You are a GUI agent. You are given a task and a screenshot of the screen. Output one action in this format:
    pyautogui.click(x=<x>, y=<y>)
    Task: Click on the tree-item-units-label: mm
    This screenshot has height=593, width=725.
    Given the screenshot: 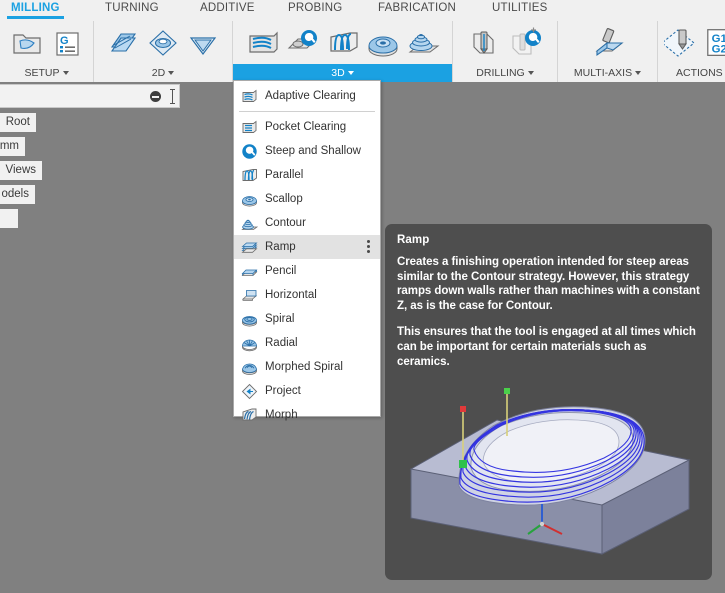 What is the action you would take?
    pyautogui.click(x=9, y=146)
    